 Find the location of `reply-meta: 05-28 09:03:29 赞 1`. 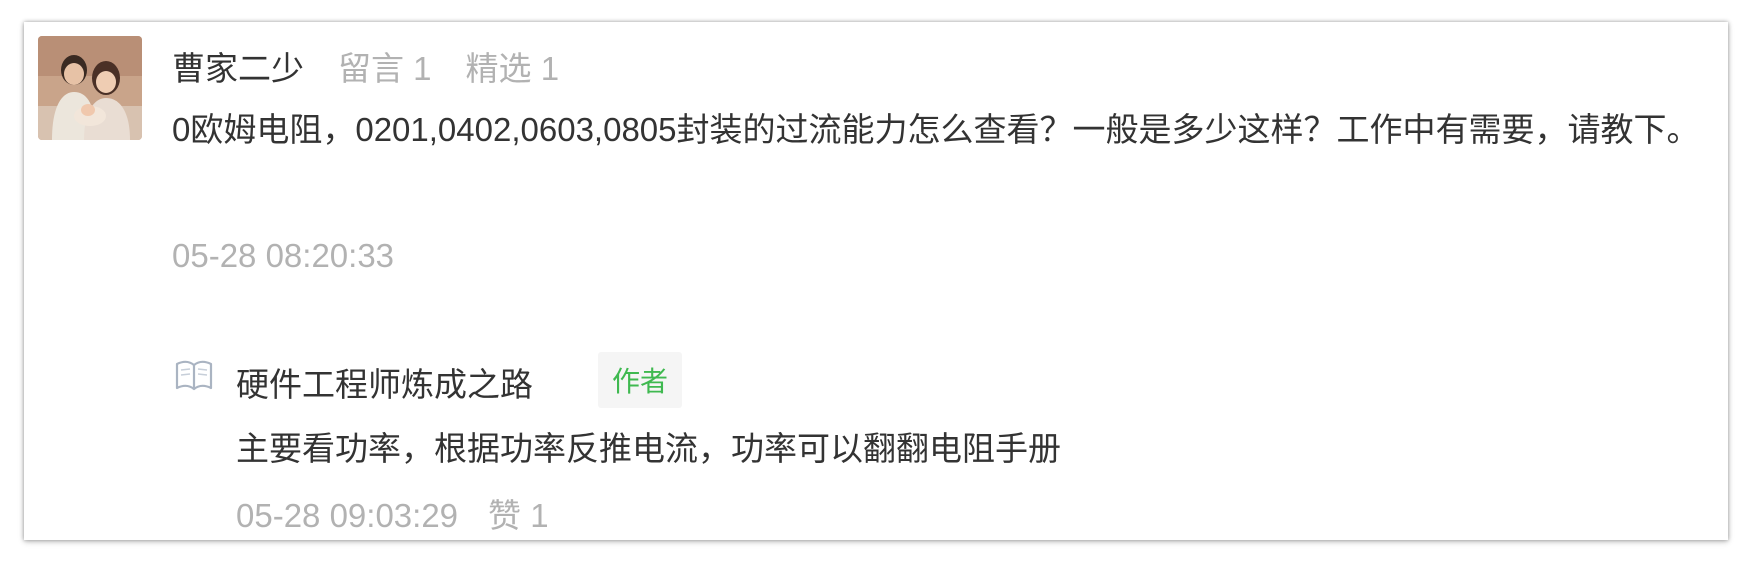

reply-meta: 05-28 09:03:29 赞 1 is located at coordinates (392, 513).